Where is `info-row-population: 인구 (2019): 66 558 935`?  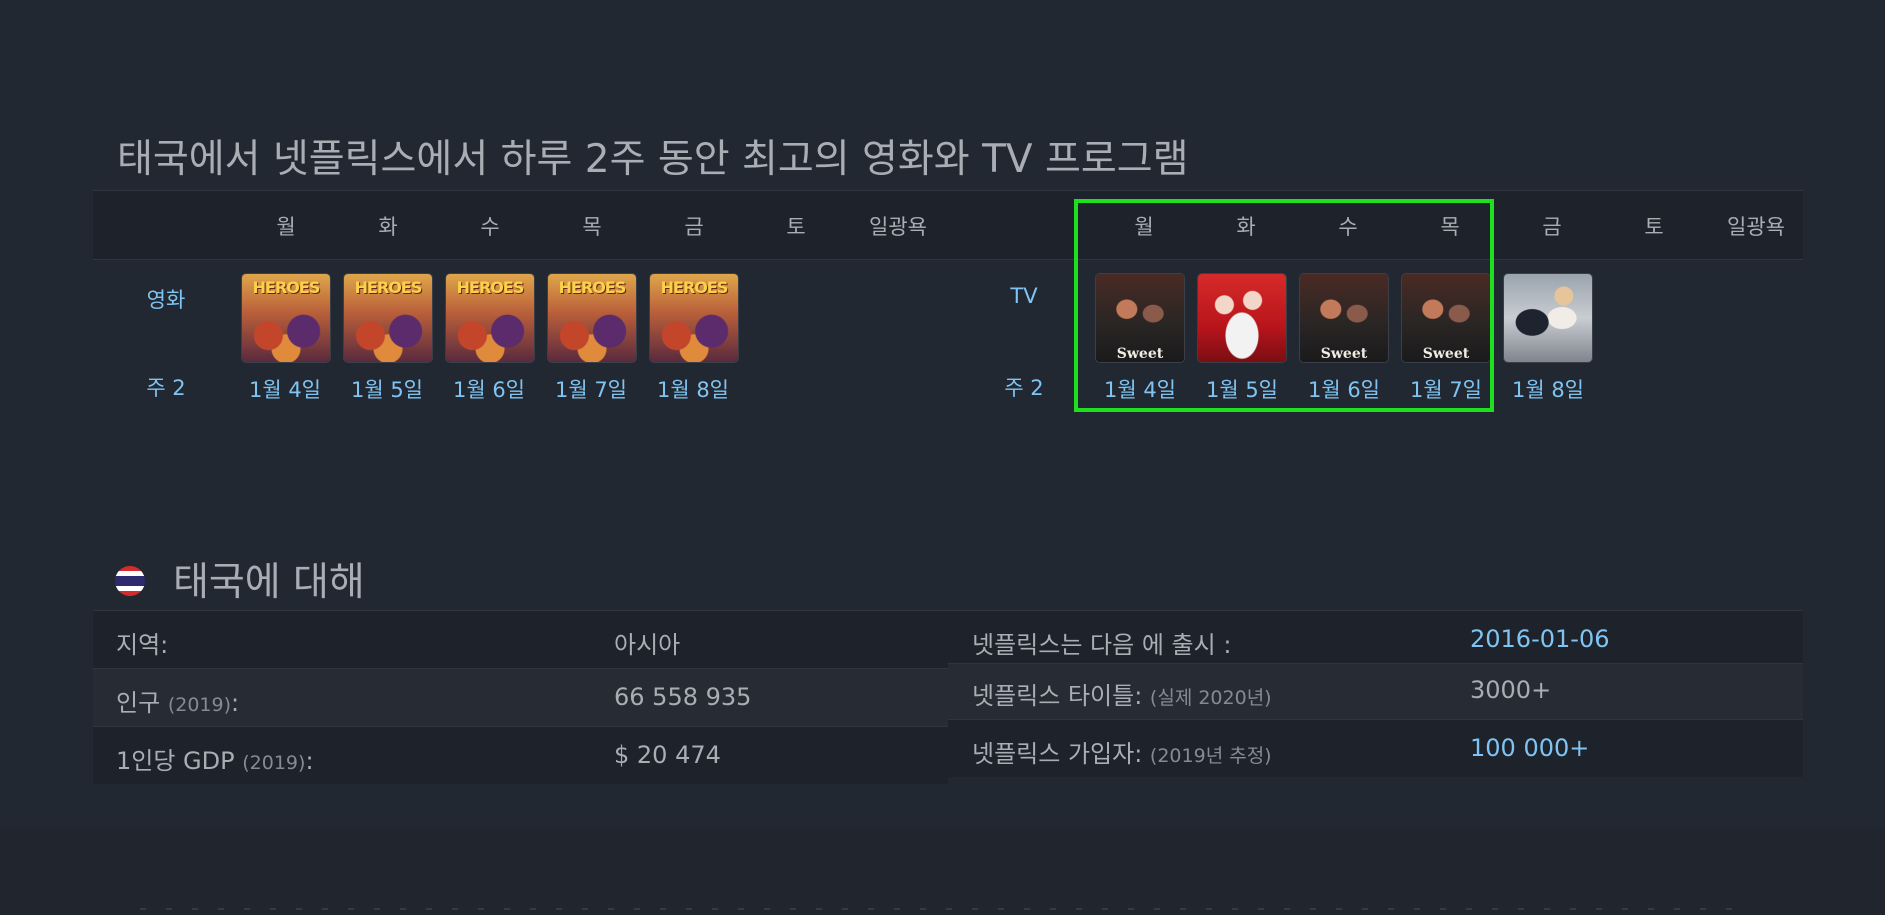 info-row-population: 인구 (2019): 66 558 935 is located at coordinates (520, 697).